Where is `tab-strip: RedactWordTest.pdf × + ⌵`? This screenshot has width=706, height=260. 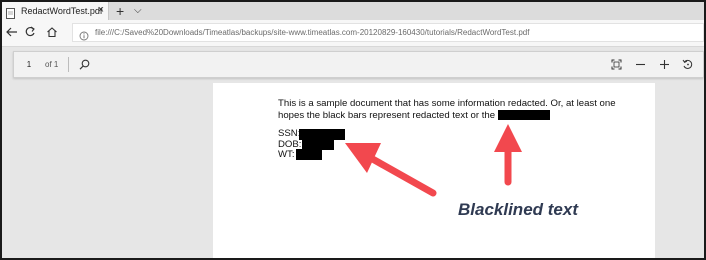
tab-strip: RedactWordTest.pdf × + ⌵ is located at coordinates (353, 11).